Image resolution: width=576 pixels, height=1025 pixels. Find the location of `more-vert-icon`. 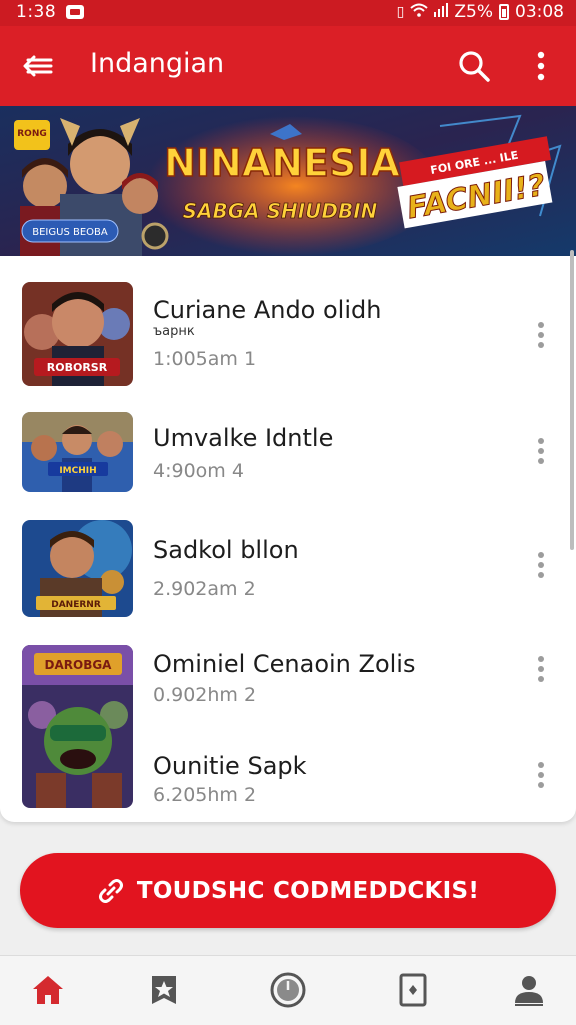

more-vert-icon is located at coordinates (541, 66).